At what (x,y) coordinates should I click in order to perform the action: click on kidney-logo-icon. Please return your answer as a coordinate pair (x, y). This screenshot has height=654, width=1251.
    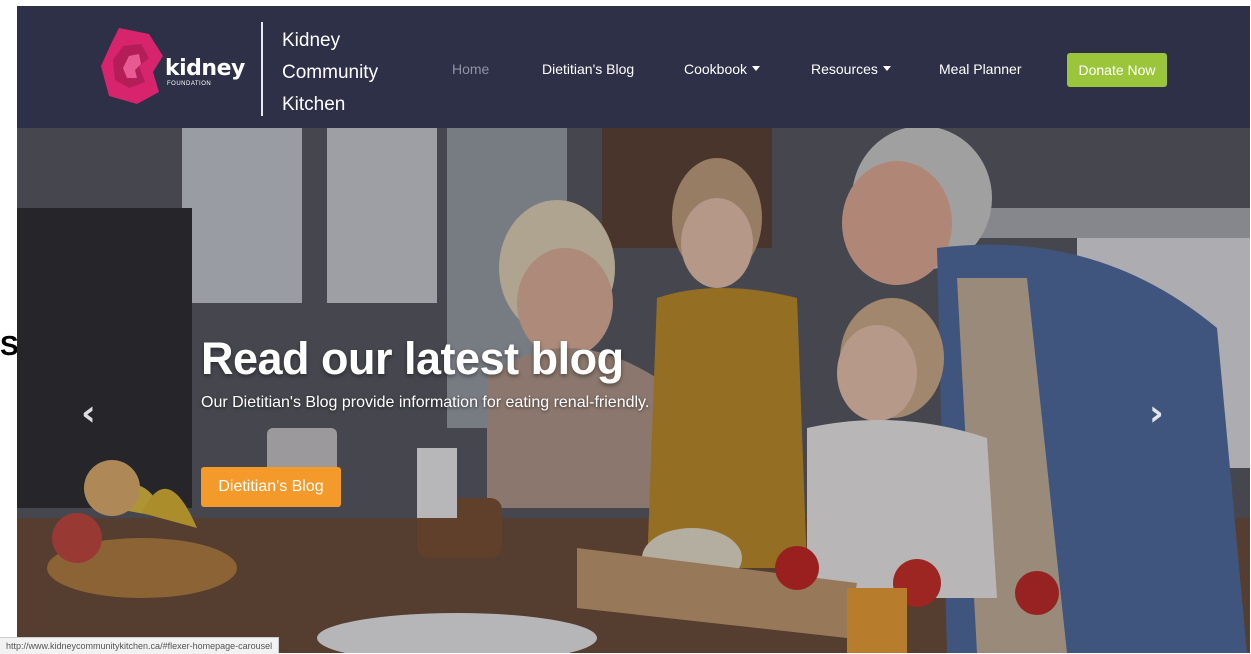
    Looking at the image, I should click on (132, 66).